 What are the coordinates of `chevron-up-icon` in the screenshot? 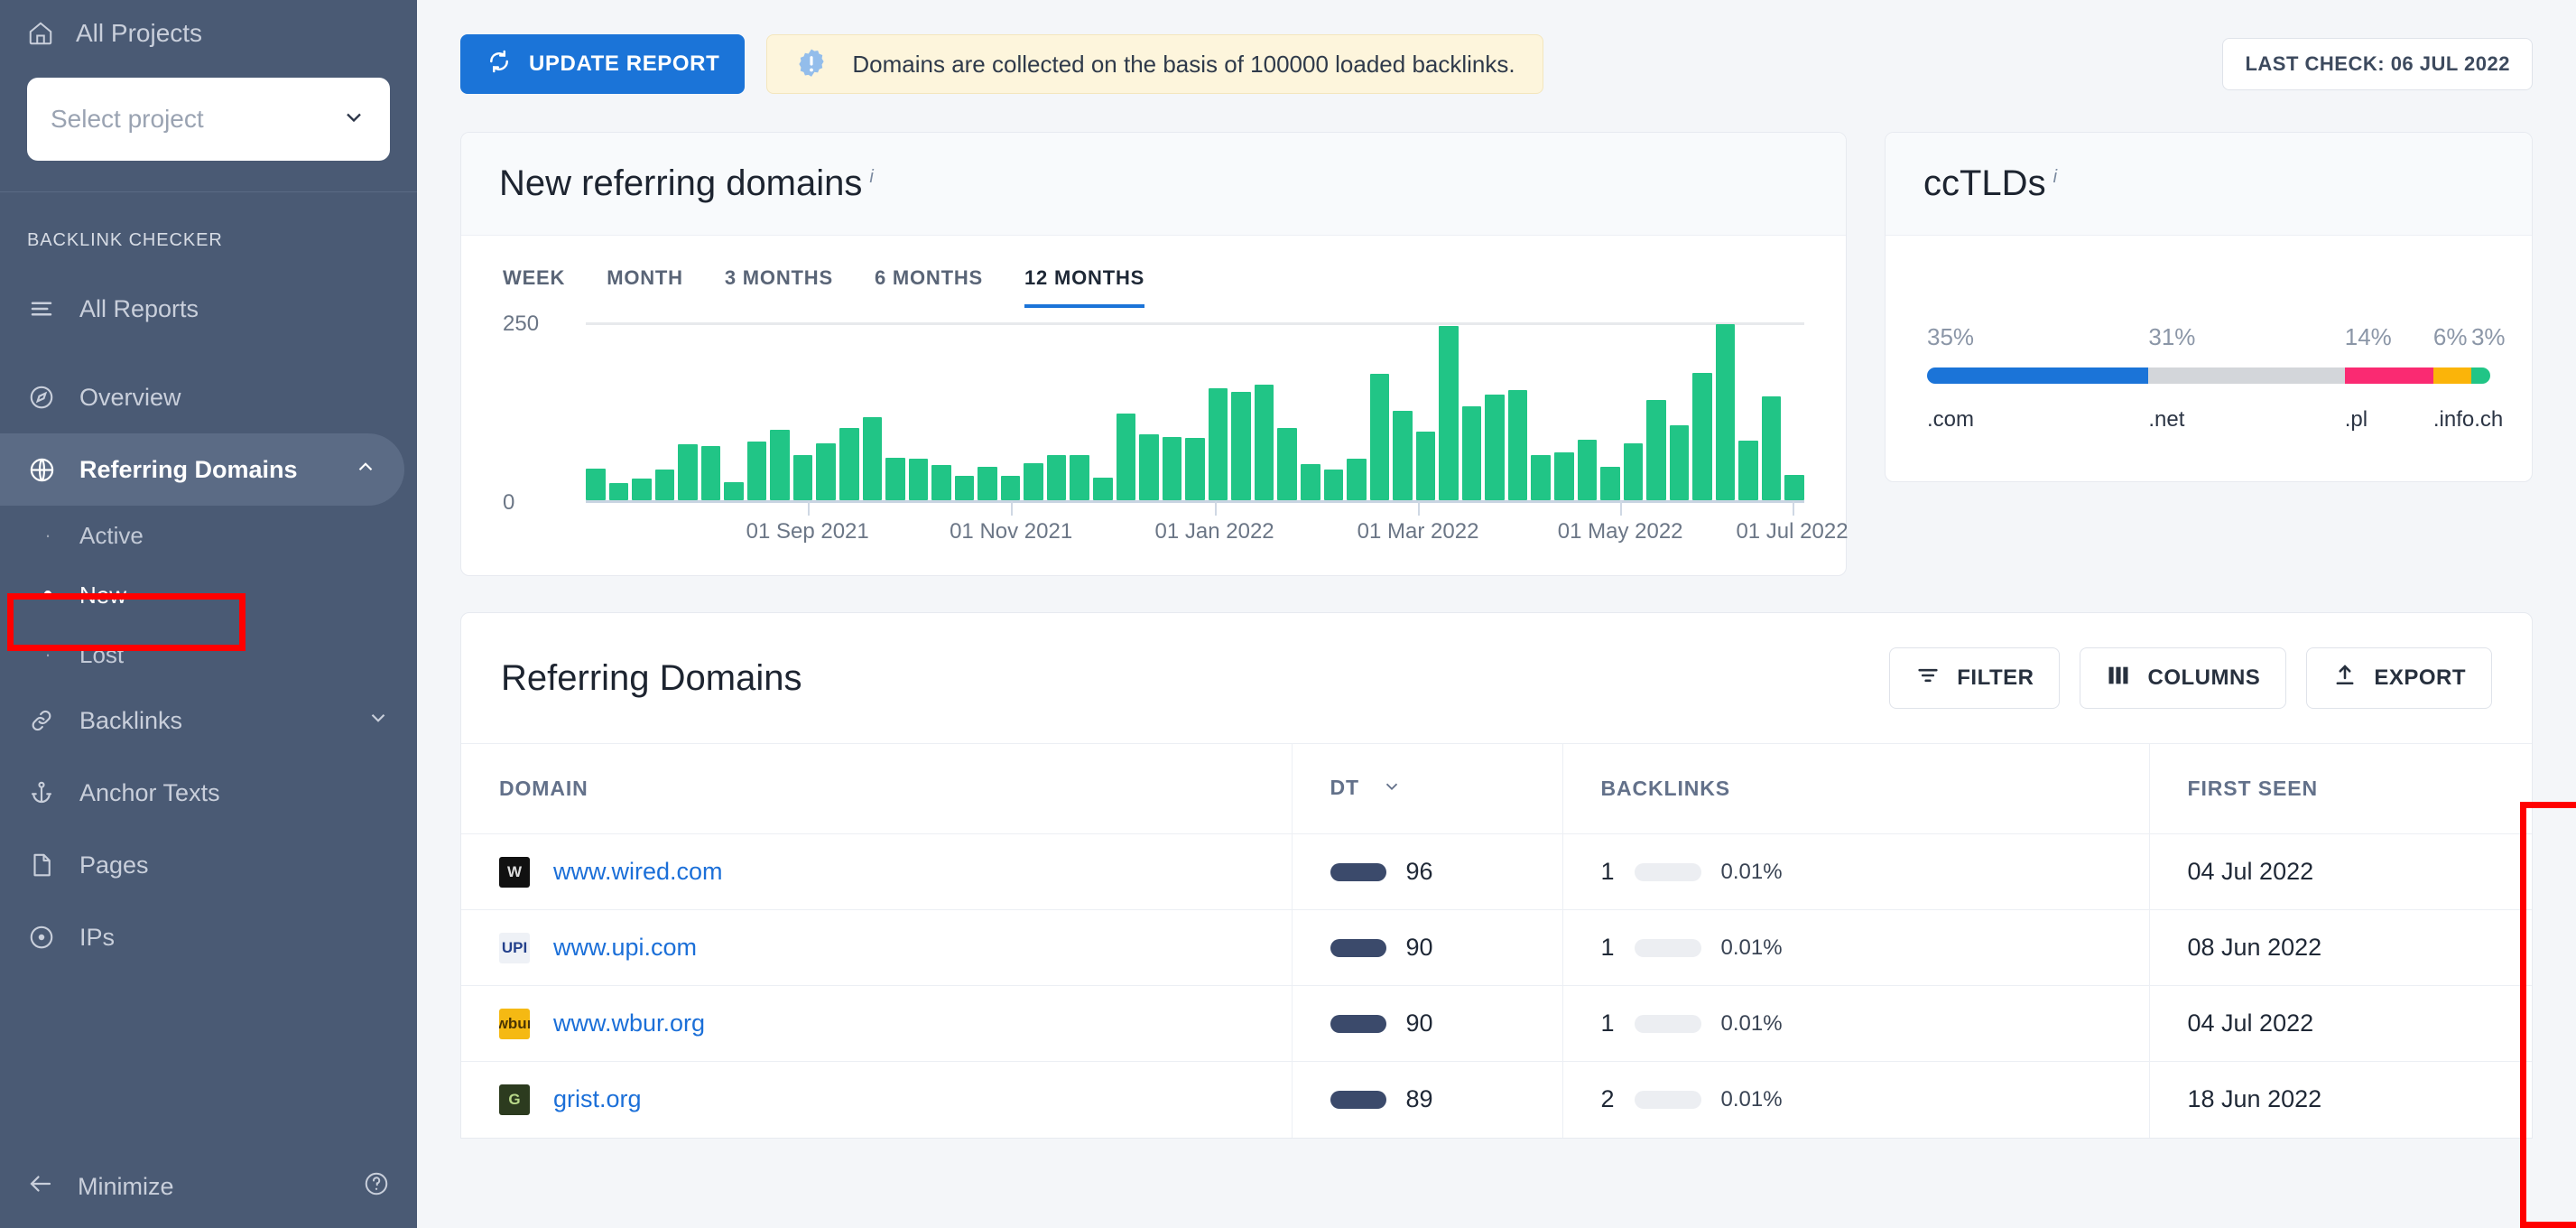 It's located at (366, 470).